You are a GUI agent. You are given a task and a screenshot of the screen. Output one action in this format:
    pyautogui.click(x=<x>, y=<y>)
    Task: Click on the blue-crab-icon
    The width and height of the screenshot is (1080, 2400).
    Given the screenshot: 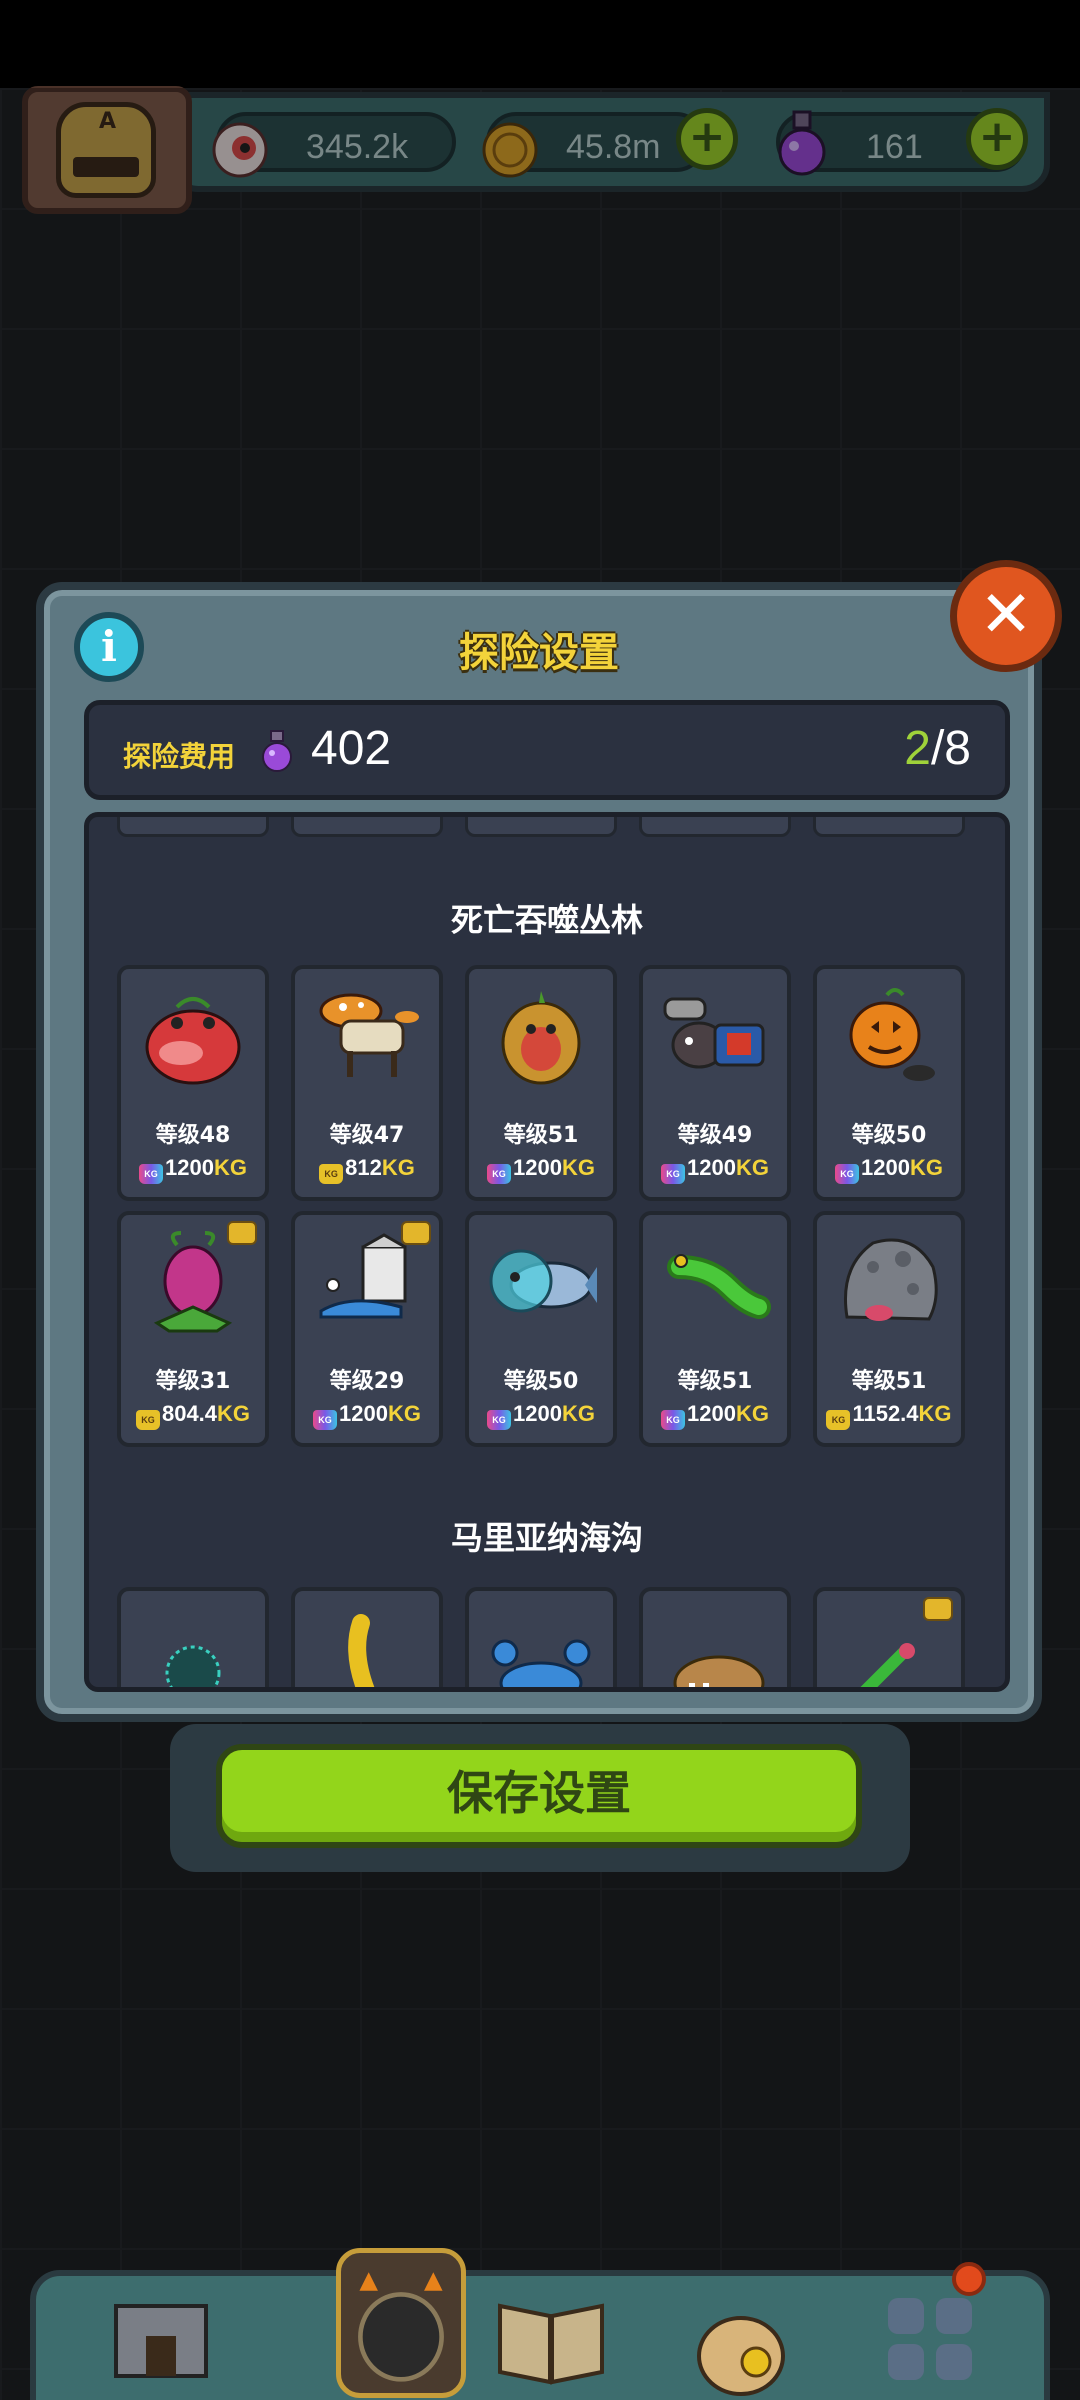 What is the action you would take?
    pyautogui.click(x=541, y=1663)
    